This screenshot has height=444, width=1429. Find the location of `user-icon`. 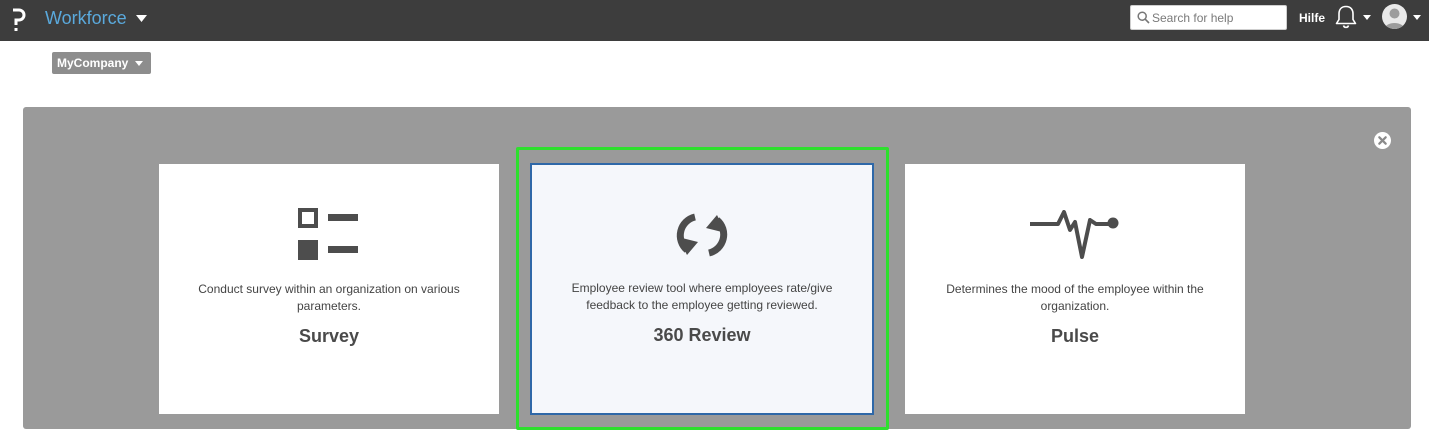

user-icon is located at coordinates (1394, 18).